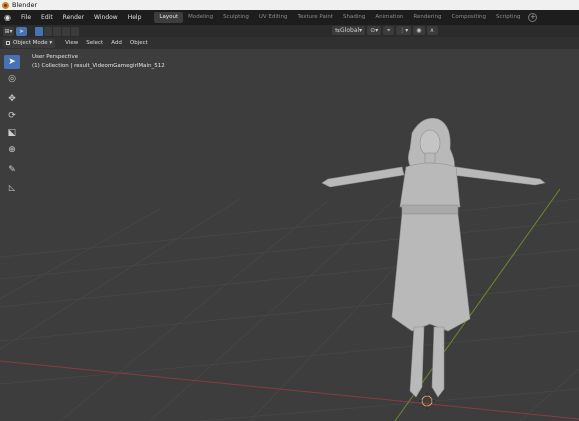  Describe the element at coordinates (469, 17) in the screenshot. I see `tab-compositing: Compositing` at that location.